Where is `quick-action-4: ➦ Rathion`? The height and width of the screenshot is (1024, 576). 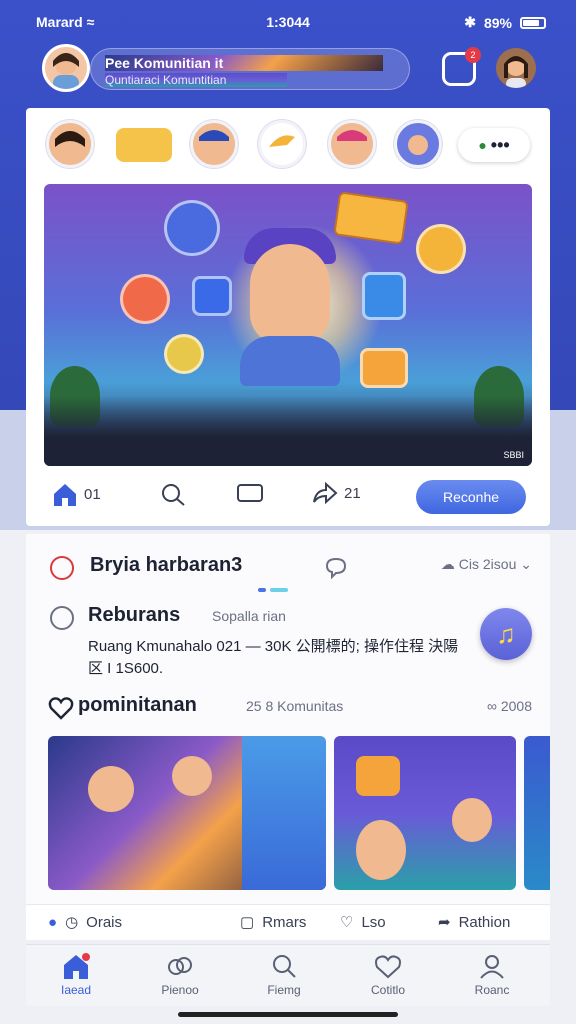
quick-action-4: ➦ Rathion is located at coordinates (474, 922).